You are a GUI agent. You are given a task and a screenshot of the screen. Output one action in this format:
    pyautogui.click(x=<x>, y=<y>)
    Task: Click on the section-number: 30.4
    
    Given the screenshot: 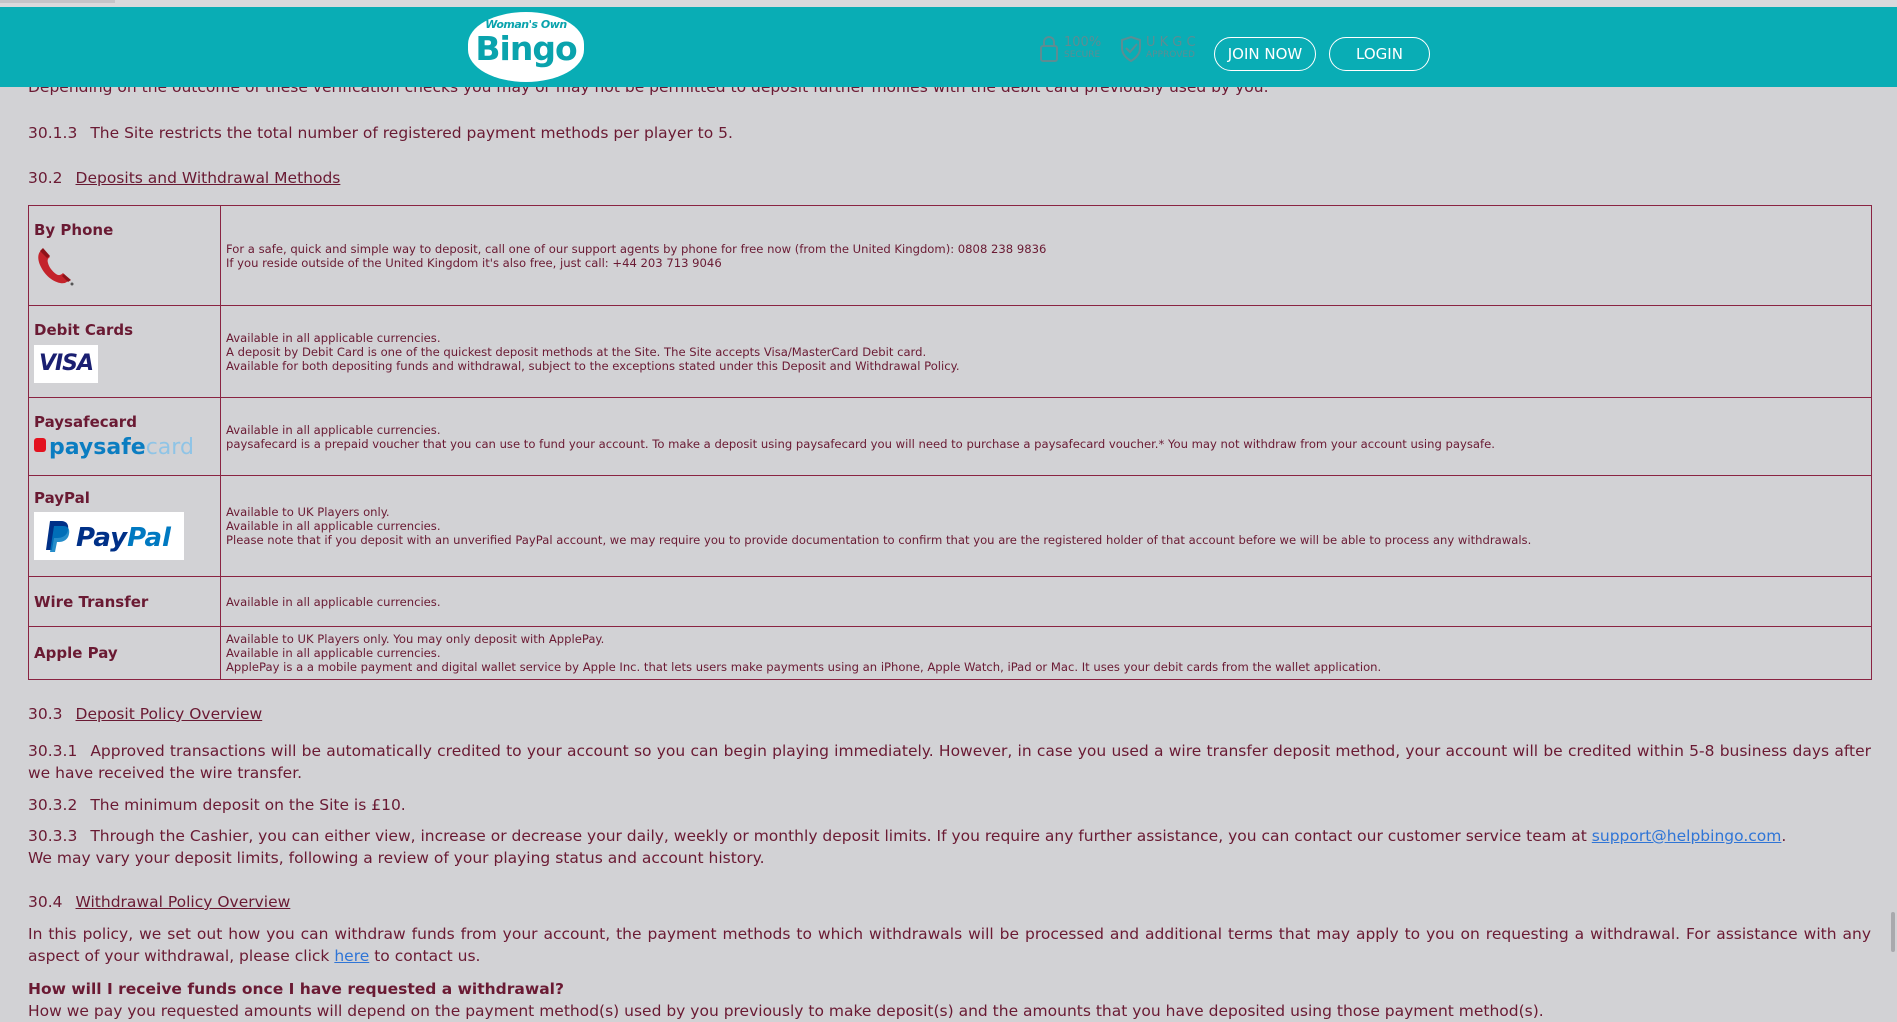 What is the action you would take?
    pyautogui.click(x=45, y=902)
    